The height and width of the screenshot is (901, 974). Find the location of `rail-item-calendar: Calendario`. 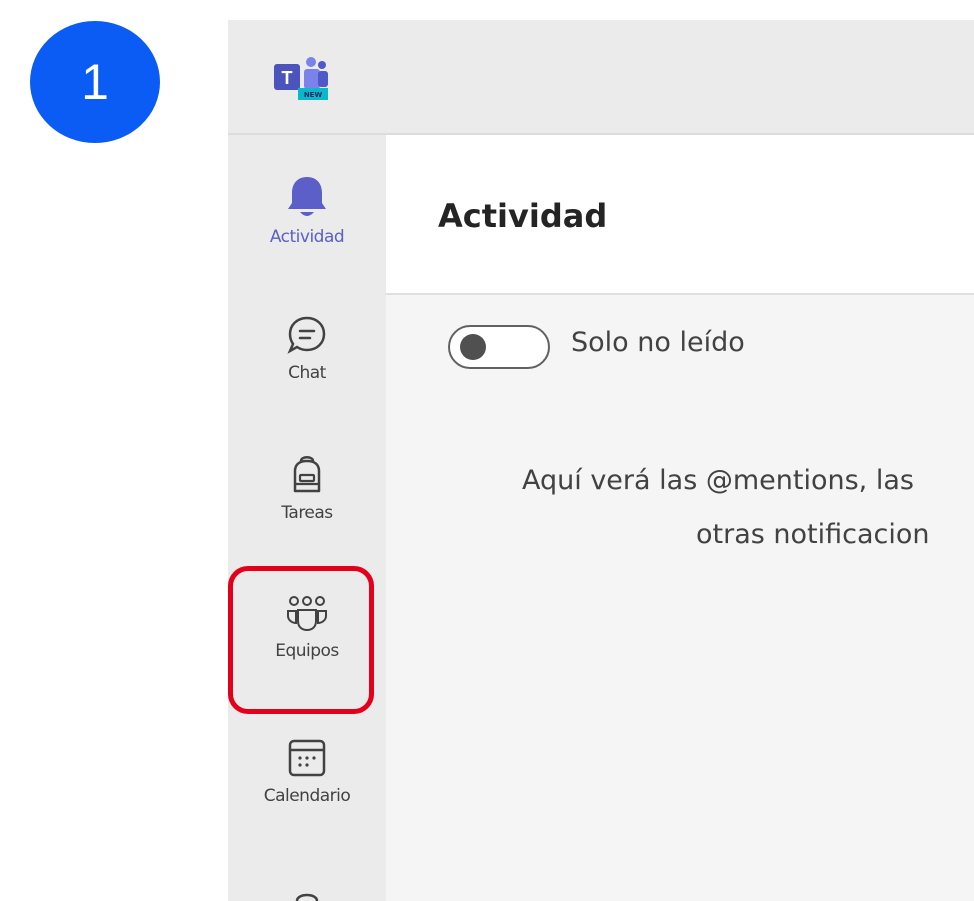

rail-item-calendar: Calendario is located at coordinates (307, 772).